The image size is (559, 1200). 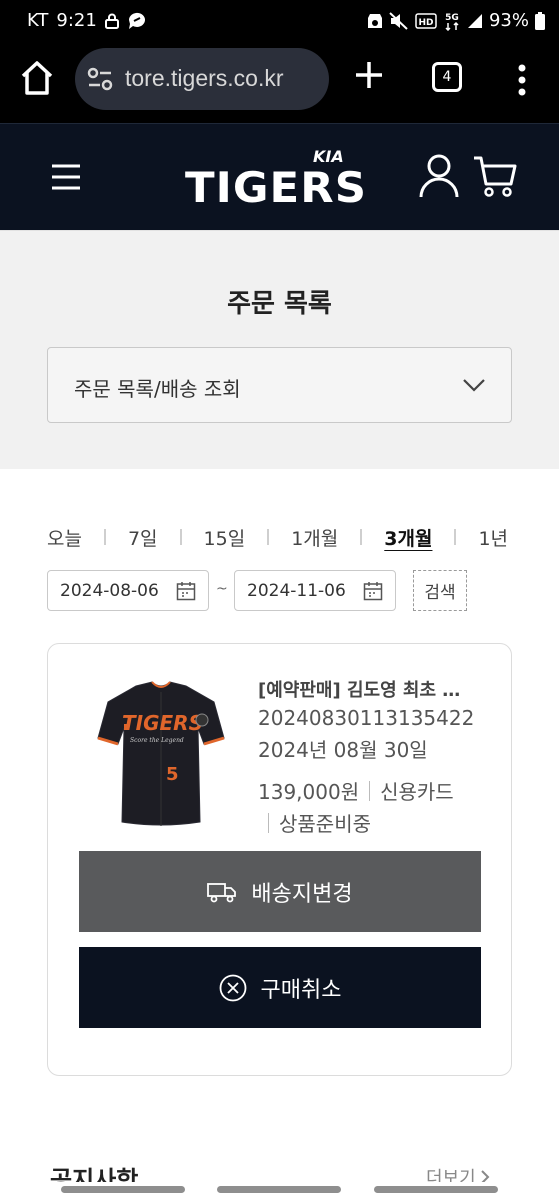 I want to click on period-7-days: 7일, so click(x=143, y=537).